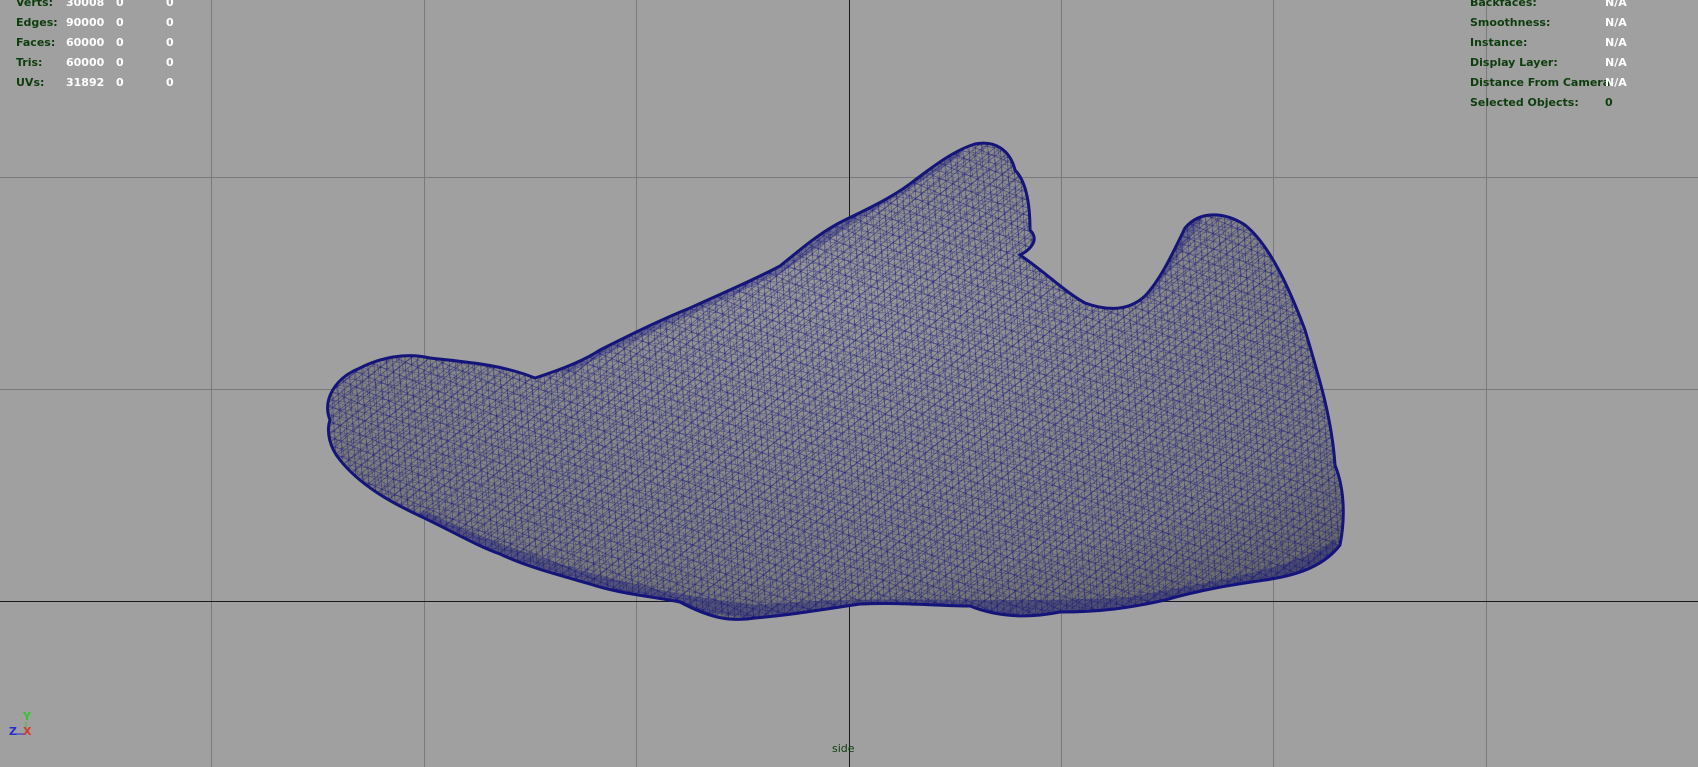 The height and width of the screenshot is (767, 1698). Describe the element at coordinates (1609, 102) in the screenshot. I see `hud-detail-value: 0` at that location.